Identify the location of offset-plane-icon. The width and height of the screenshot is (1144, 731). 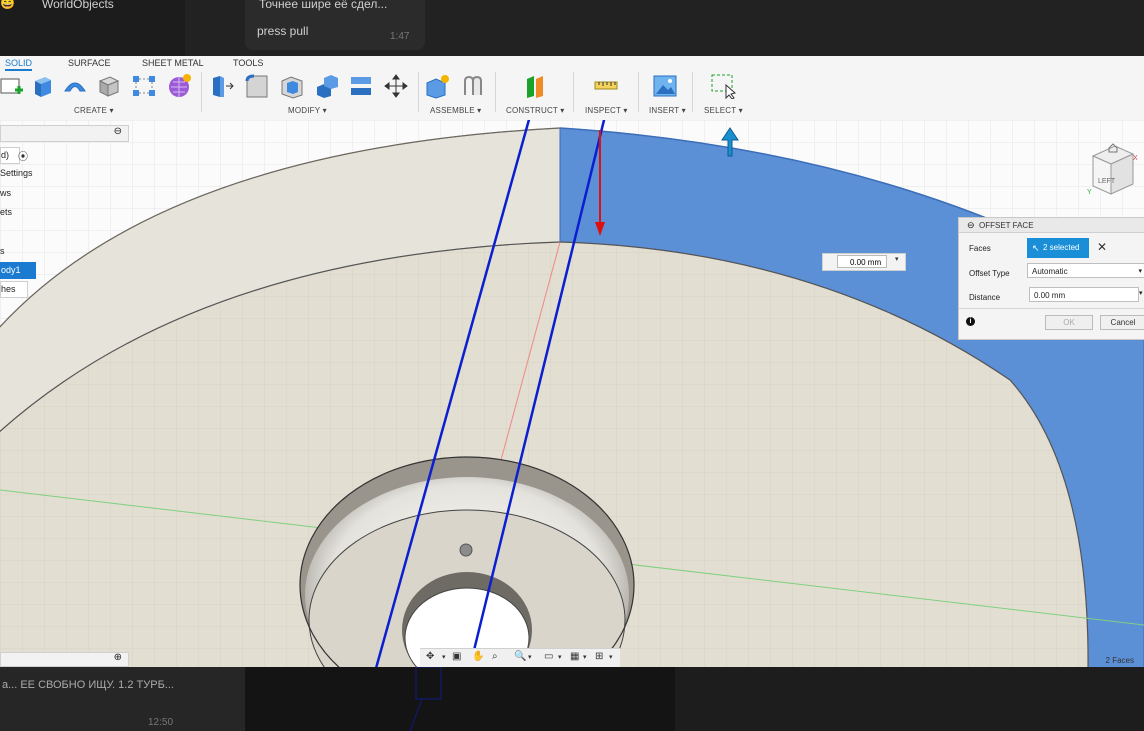
(536, 86).